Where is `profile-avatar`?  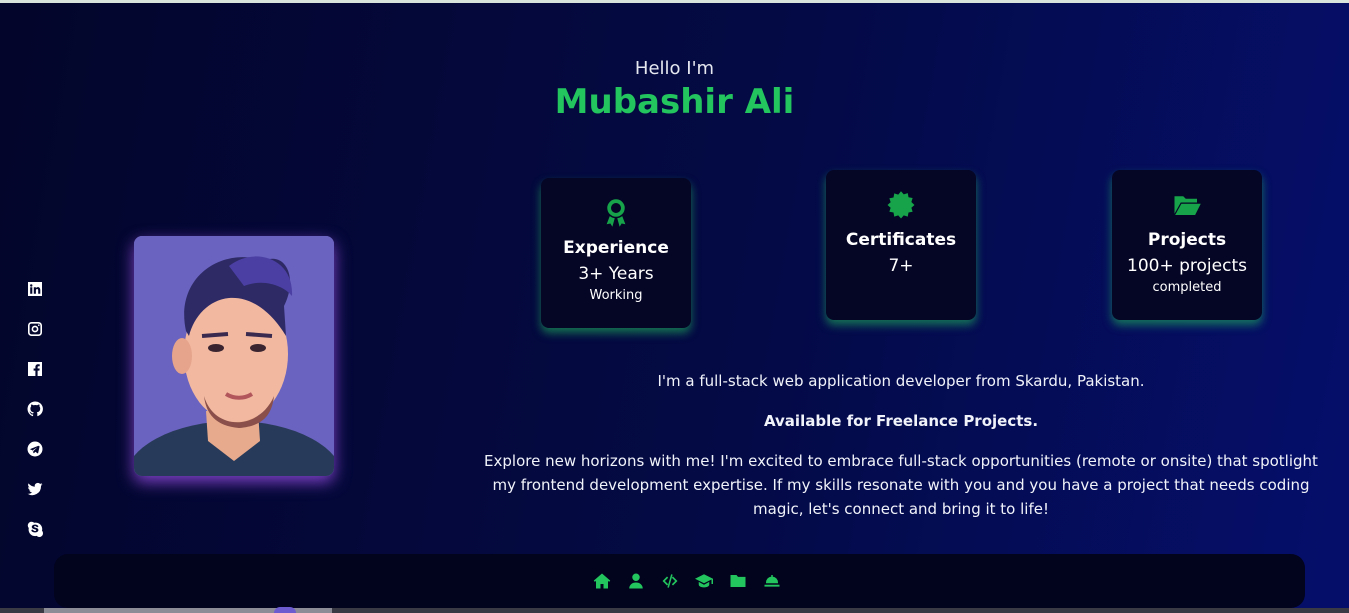 profile-avatar is located at coordinates (234, 356).